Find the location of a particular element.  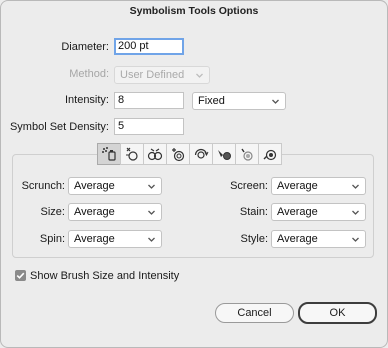

symbolism-tool-strip is located at coordinates (189, 154).